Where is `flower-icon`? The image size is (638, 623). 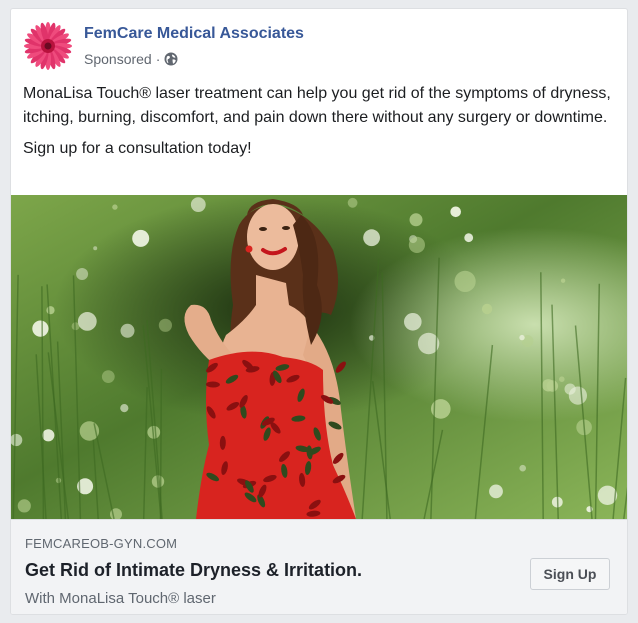 flower-icon is located at coordinates (48, 46).